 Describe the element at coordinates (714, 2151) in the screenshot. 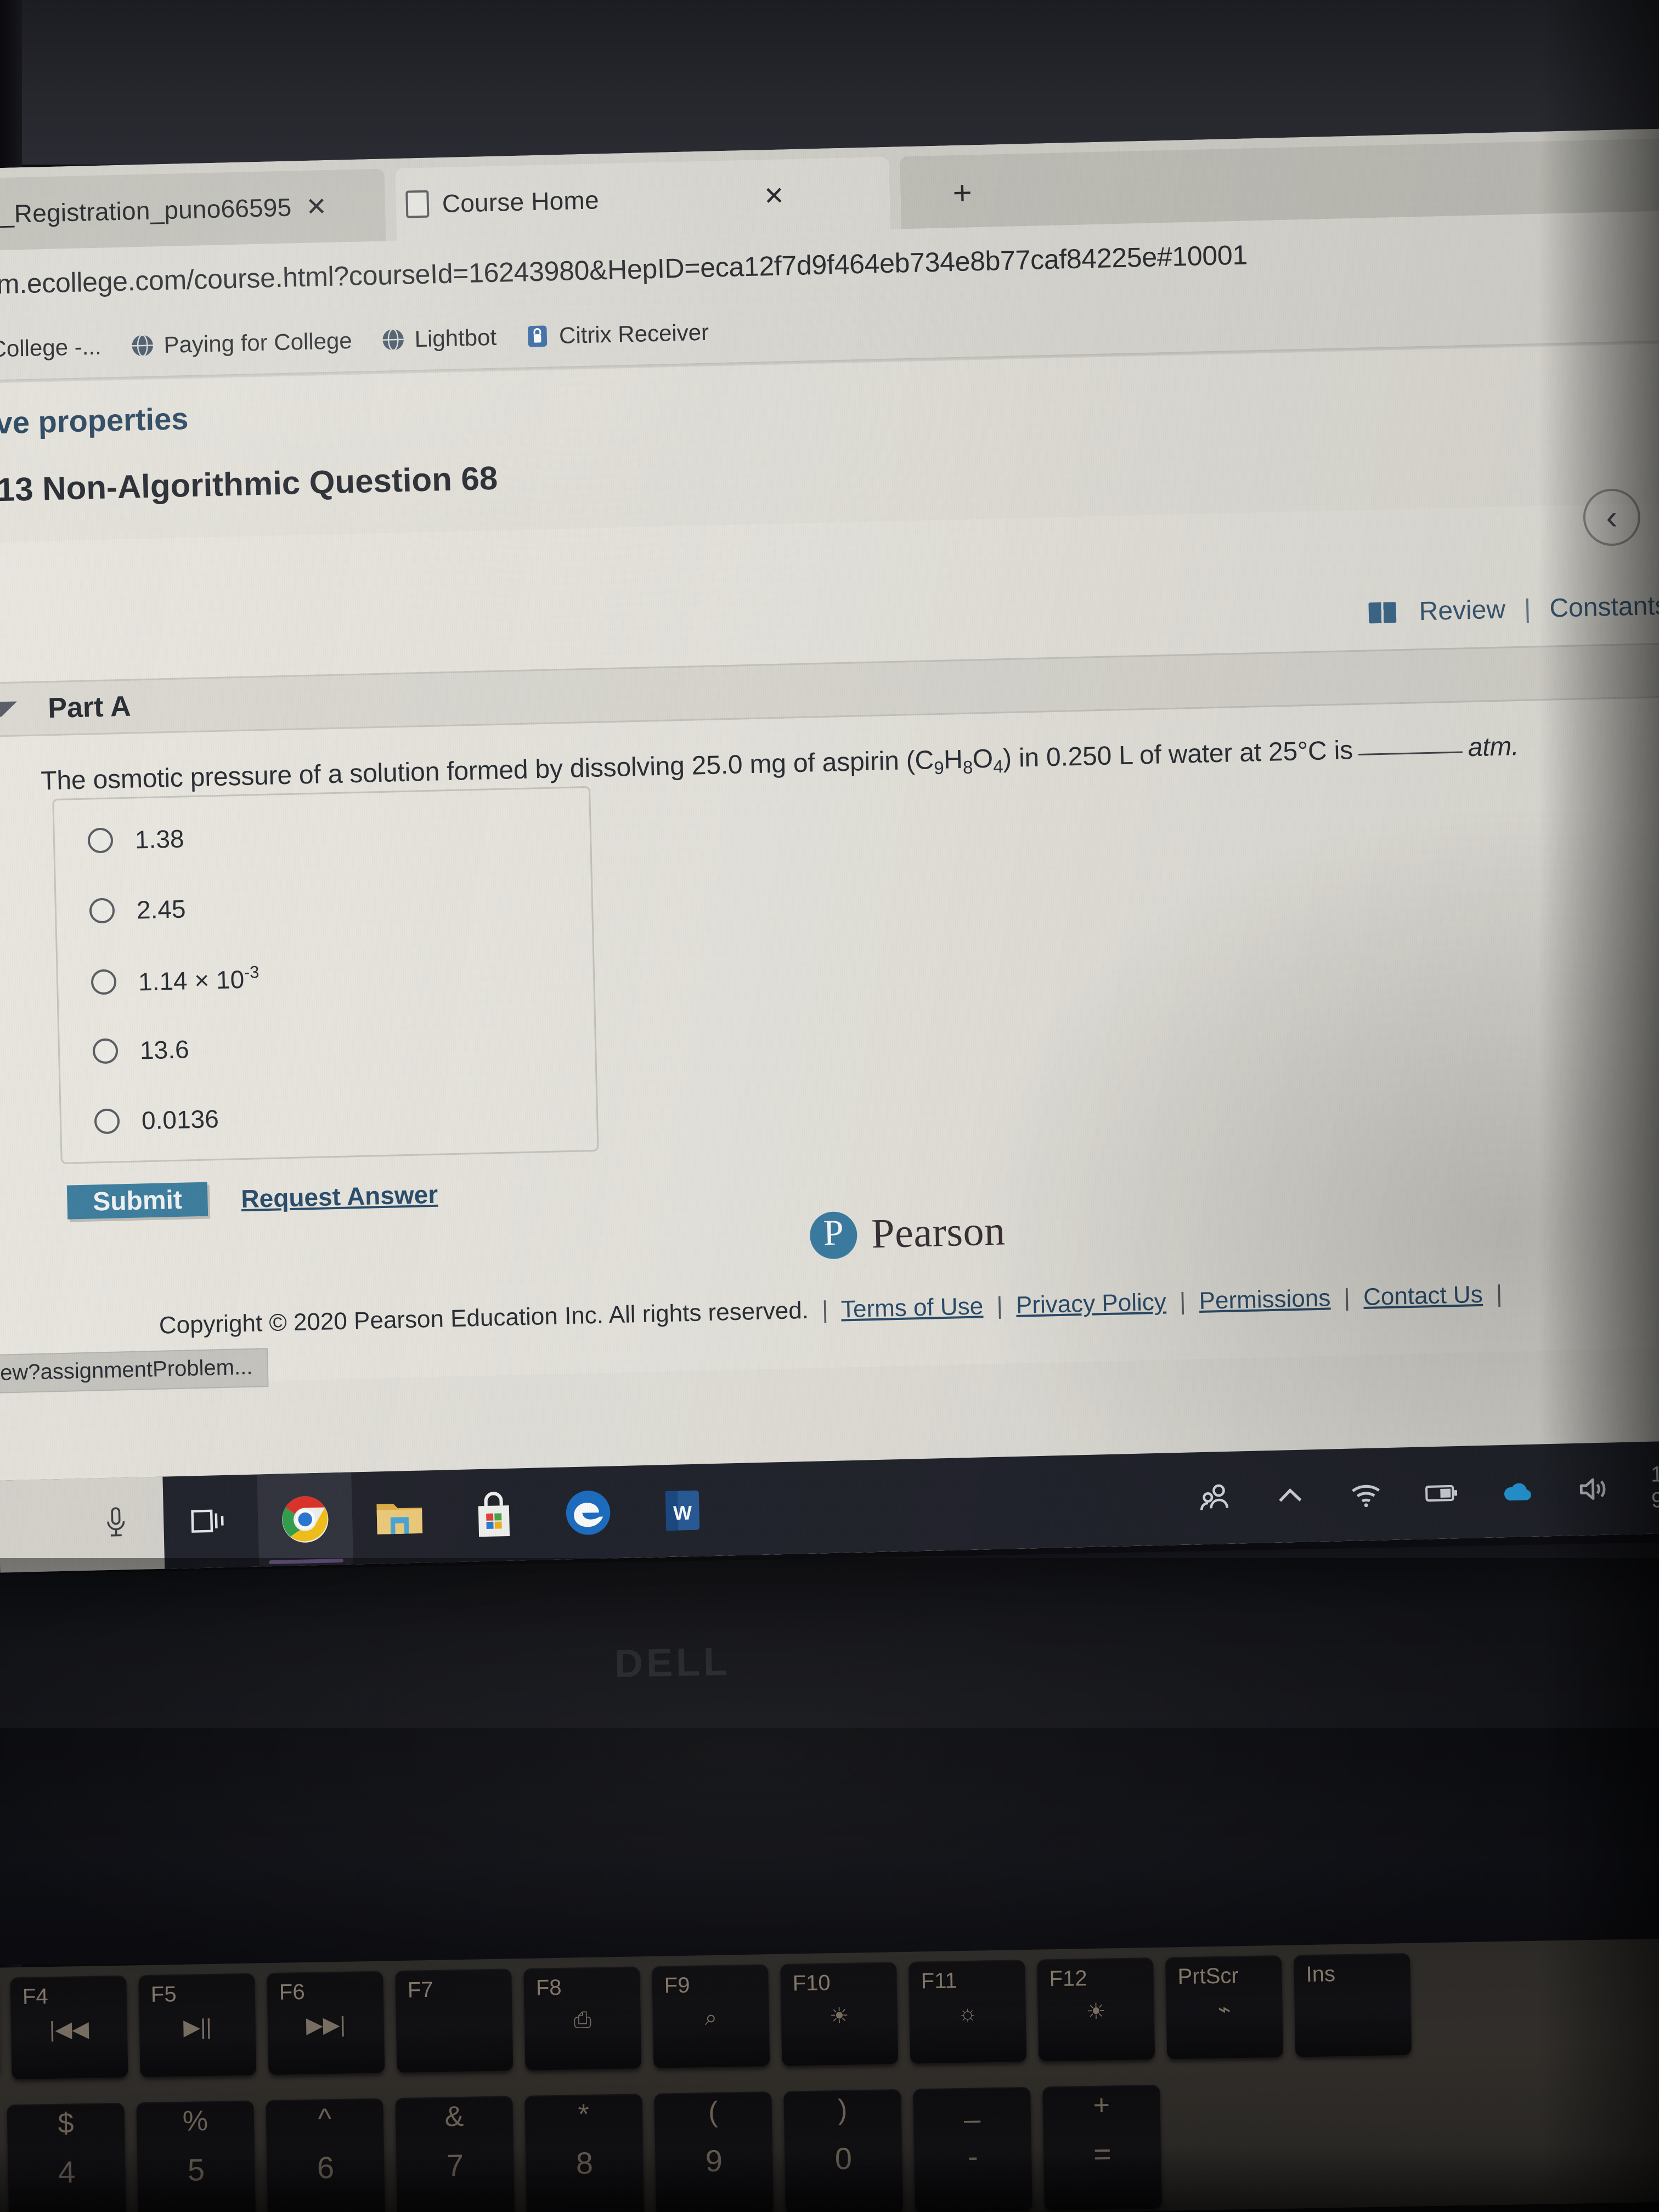

I see `key-9: ( 9` at that location.